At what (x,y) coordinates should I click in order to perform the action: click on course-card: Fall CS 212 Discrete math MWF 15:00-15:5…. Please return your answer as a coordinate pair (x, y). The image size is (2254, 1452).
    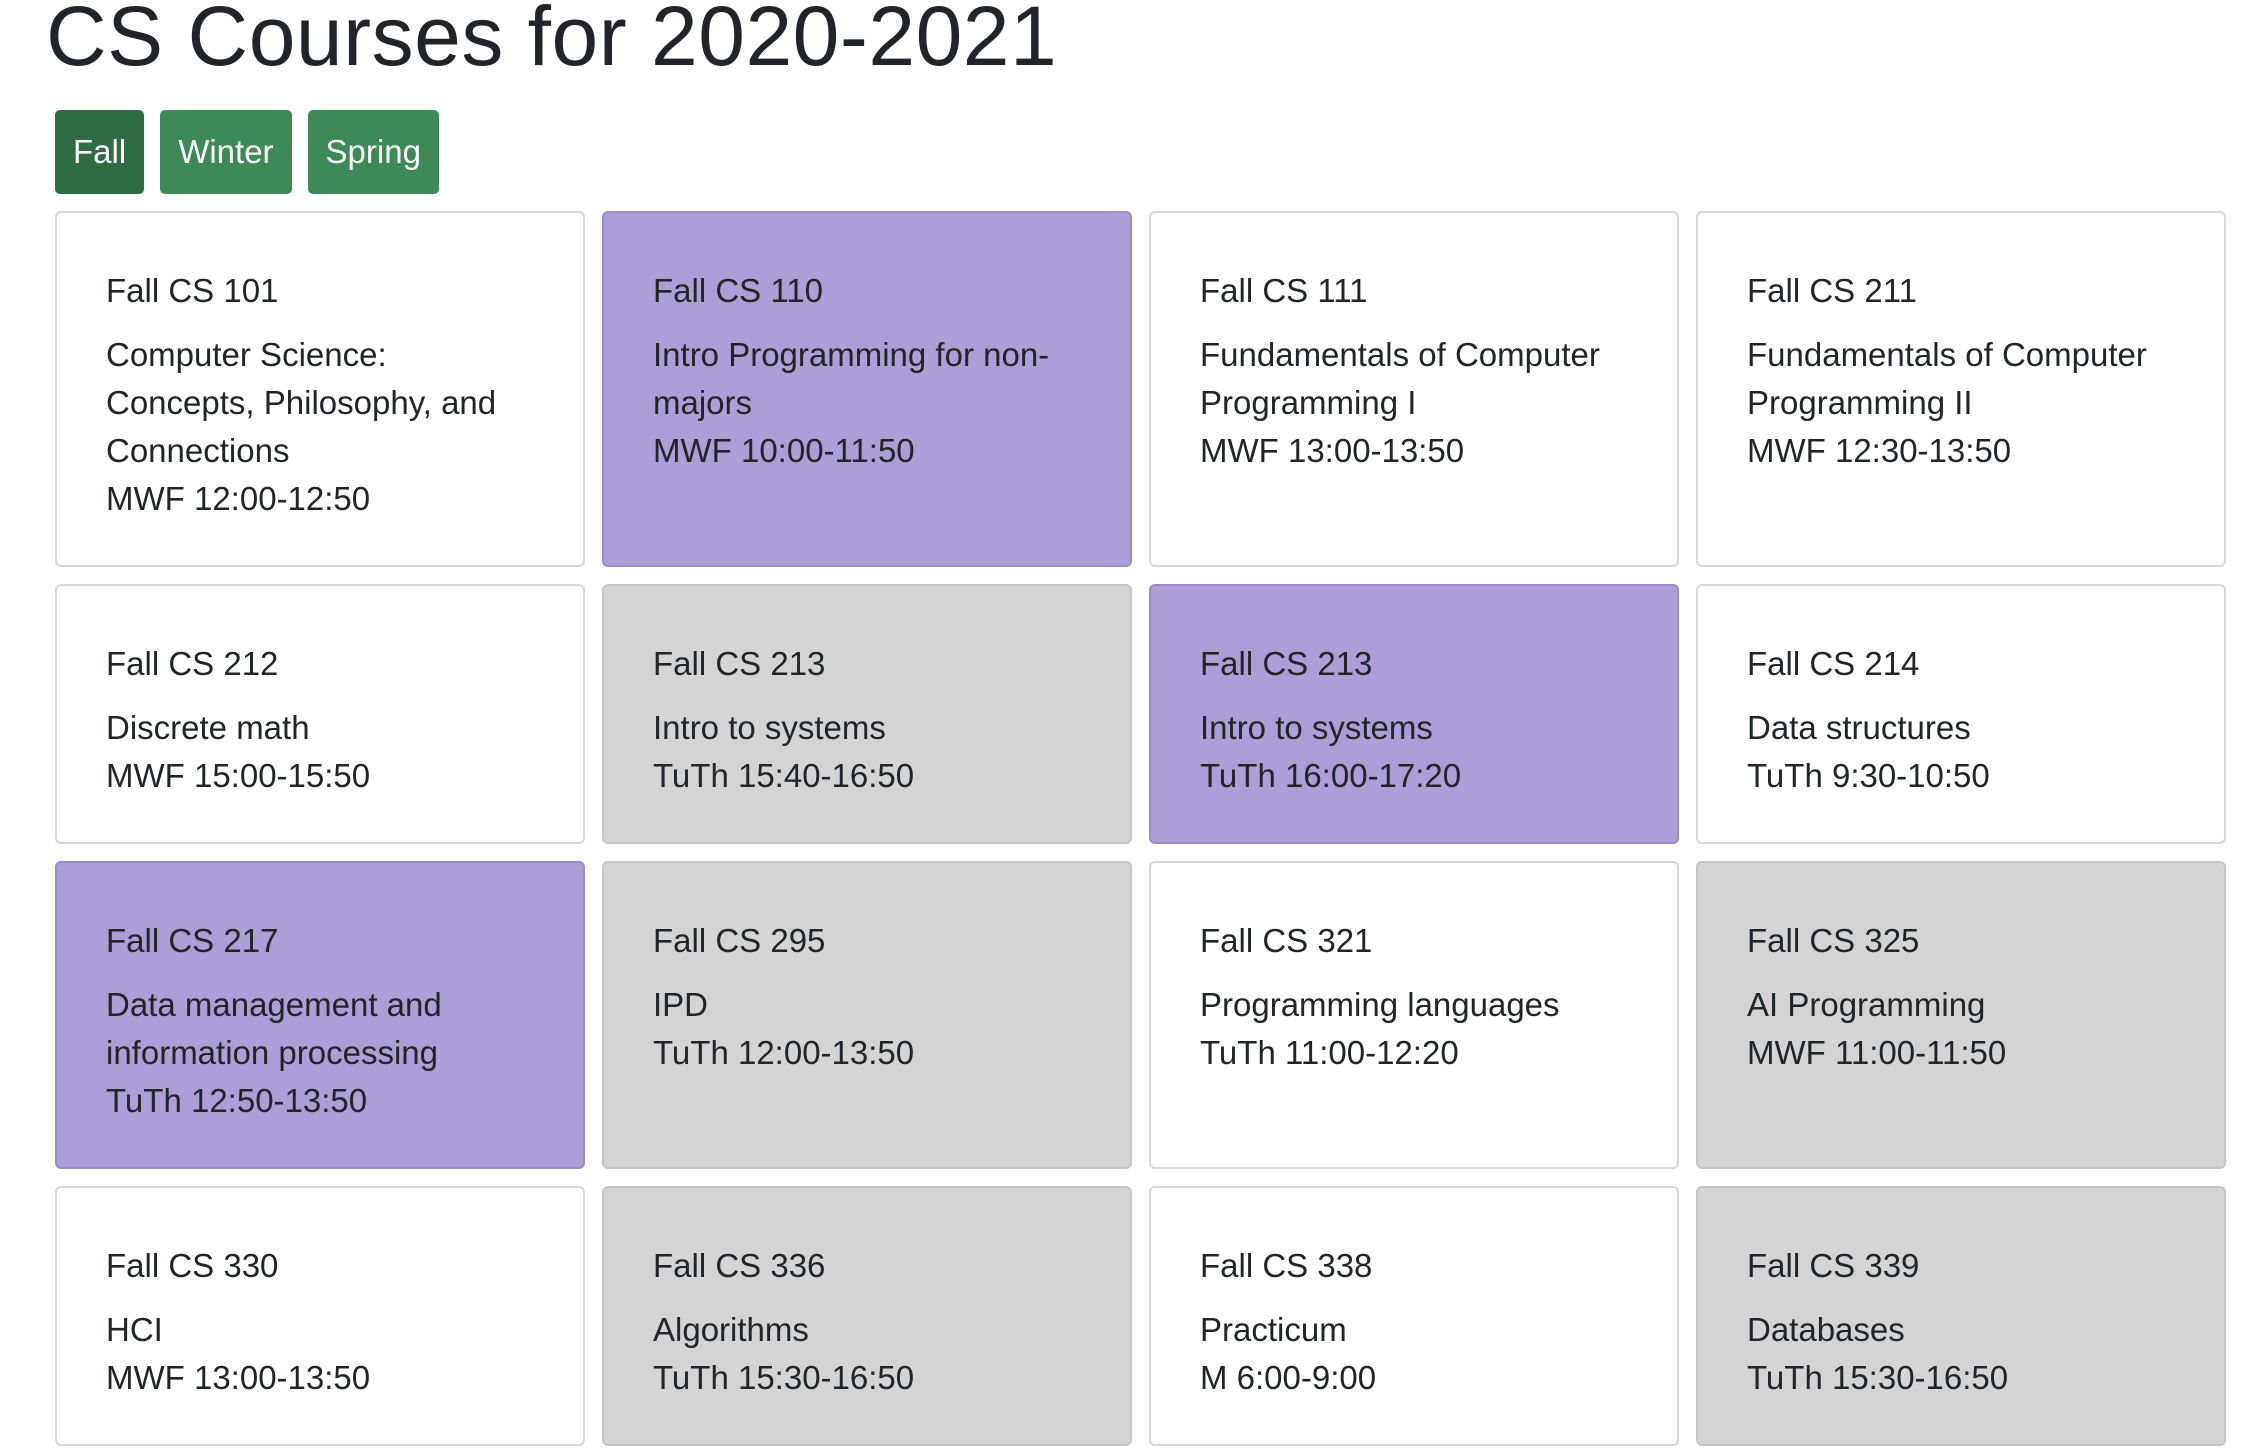
    Looking at the image, I should click on (320, 714).